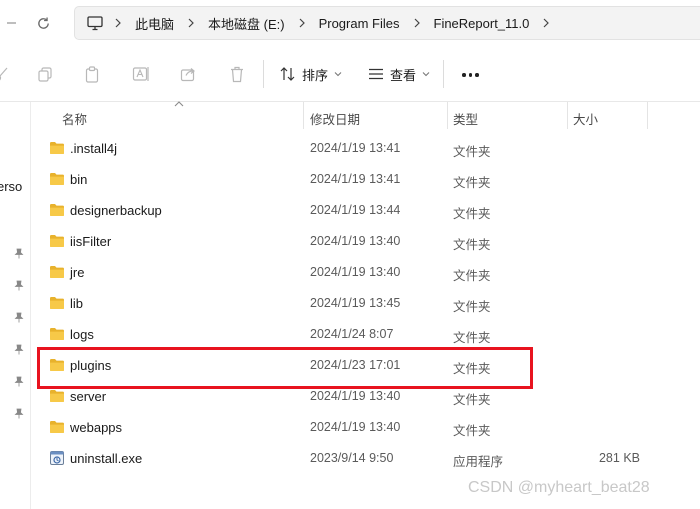 The width and height of the screenshot is (700, 509). Describe the element at coordinates (188, 74) in the screenshot. I see `share-icon` at that location.